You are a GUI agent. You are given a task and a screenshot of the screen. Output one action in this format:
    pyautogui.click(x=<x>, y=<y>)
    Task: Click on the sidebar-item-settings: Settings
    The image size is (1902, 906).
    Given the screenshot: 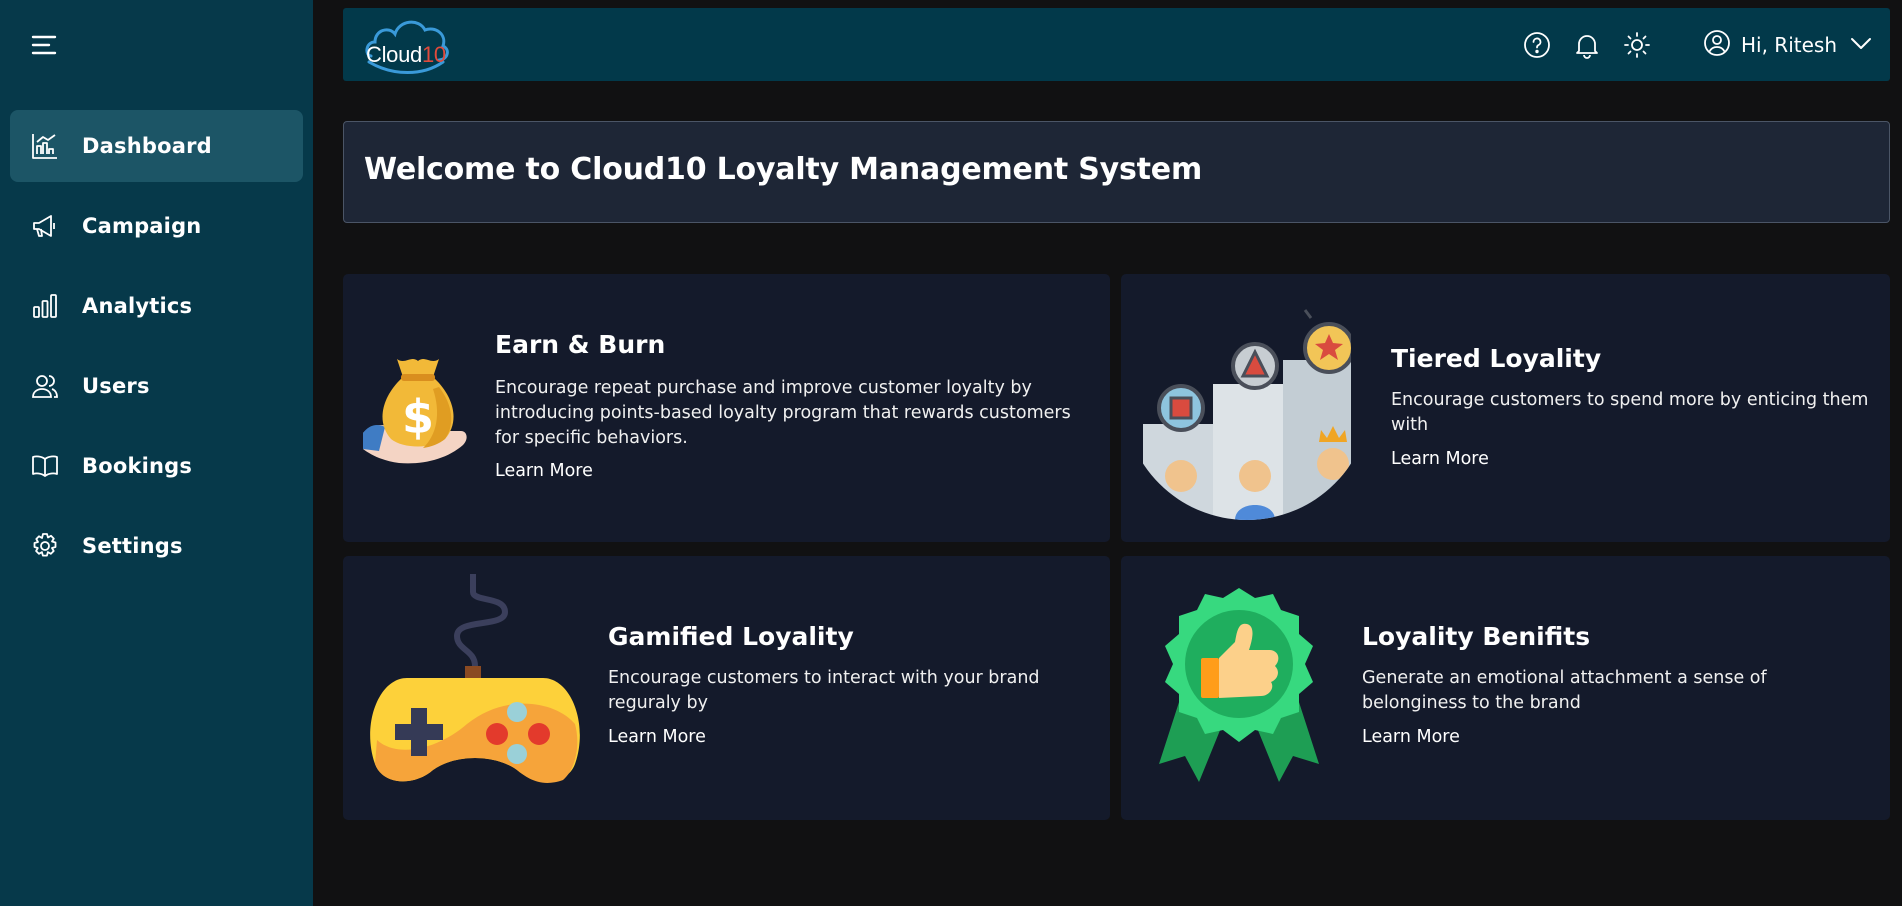 What is the action you would take?
    pyautogui.click(x=156, y=546)
    